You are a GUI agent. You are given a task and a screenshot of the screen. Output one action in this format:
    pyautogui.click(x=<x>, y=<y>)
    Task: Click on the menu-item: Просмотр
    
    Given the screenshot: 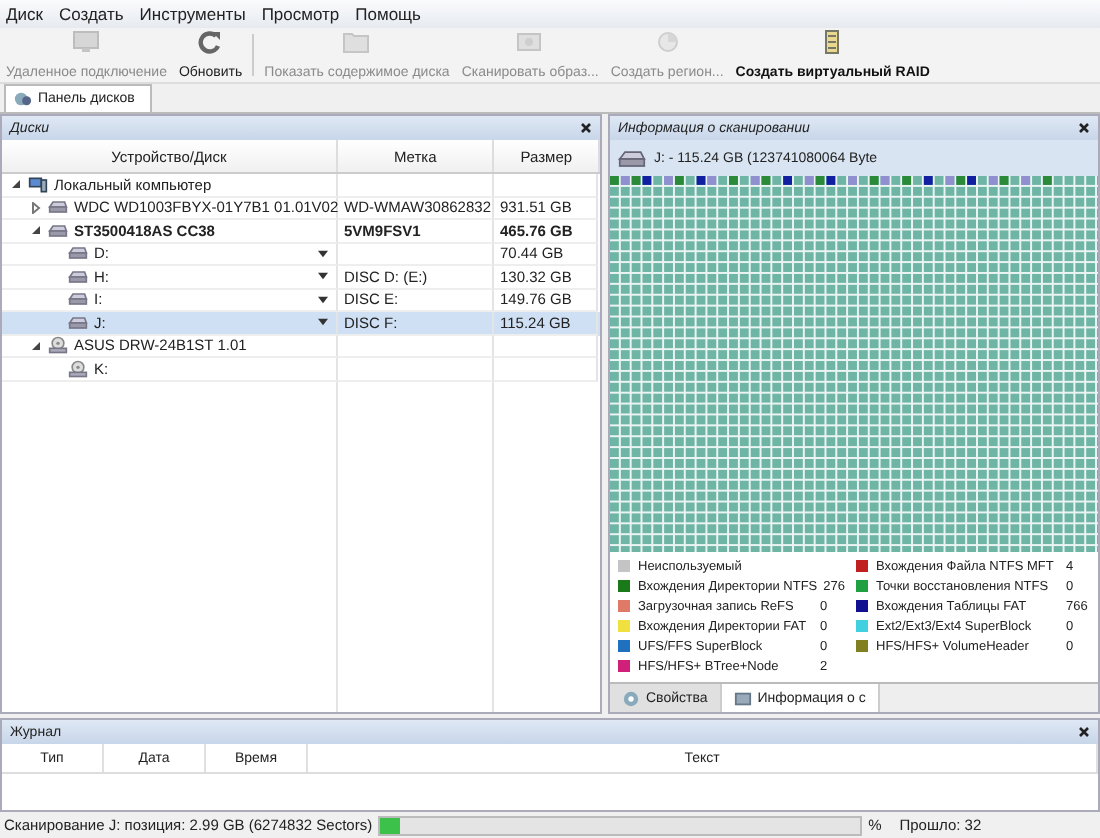 What is the action you would take?
    pyautogui.click(x=300, y=14)
    